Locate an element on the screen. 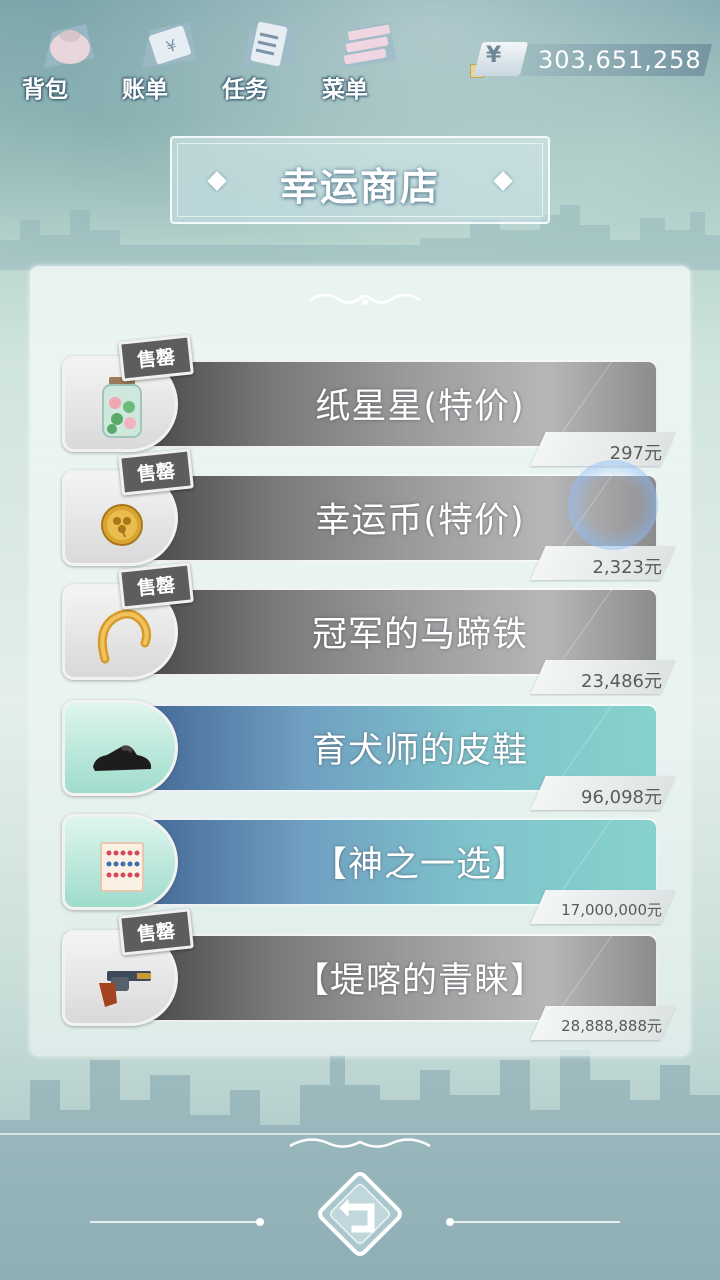  item-price-tag: 23,486元 is located at coordinates (603, 677).